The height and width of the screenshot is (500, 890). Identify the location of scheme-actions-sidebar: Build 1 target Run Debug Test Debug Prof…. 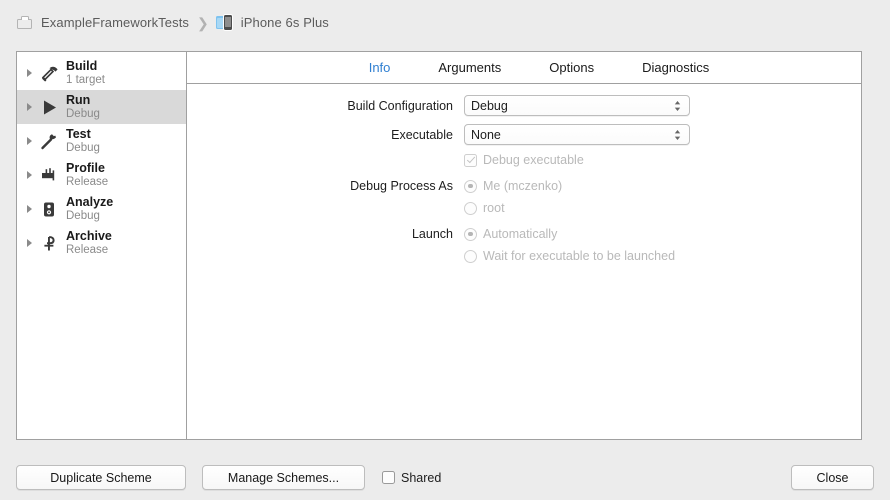
(102, 245).